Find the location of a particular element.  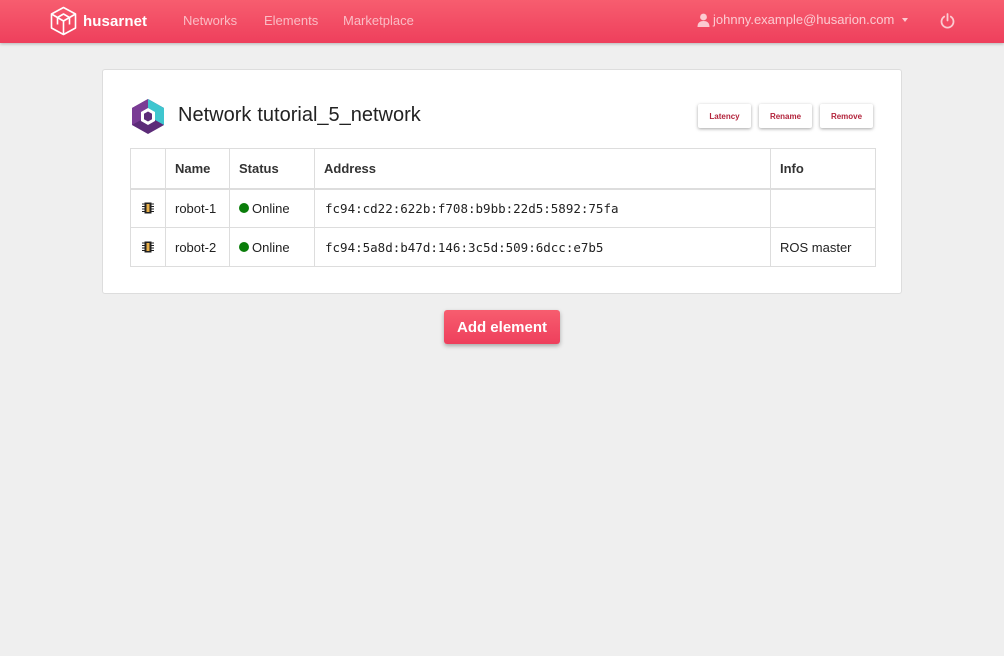

nav-link-marketplace: Marketplace is located at coordinates (378, 20).